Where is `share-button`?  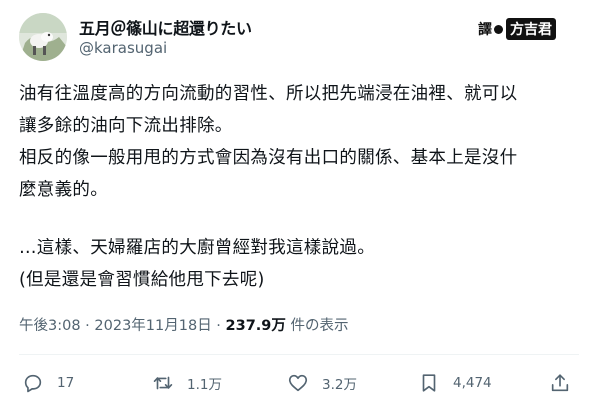
share-button is located at coordinates (560, 383).